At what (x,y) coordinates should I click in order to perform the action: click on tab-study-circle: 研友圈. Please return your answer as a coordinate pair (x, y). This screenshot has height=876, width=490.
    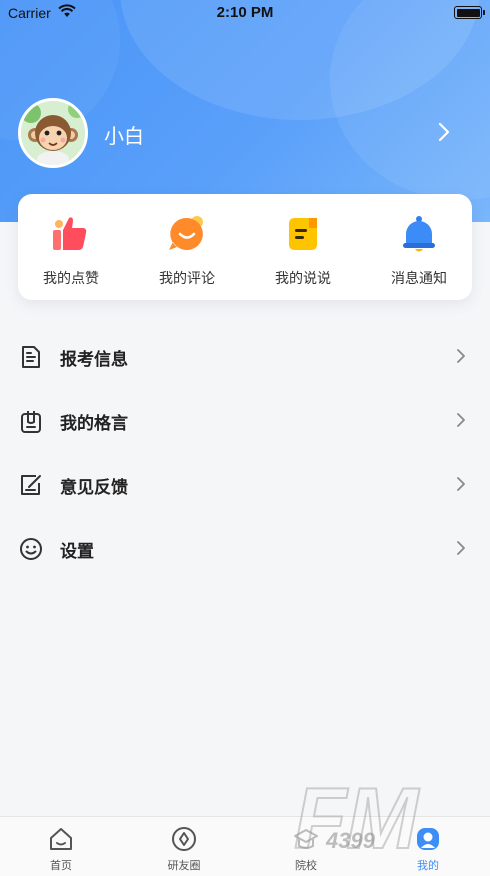
    Looking at the image, I should click on (184, 849).